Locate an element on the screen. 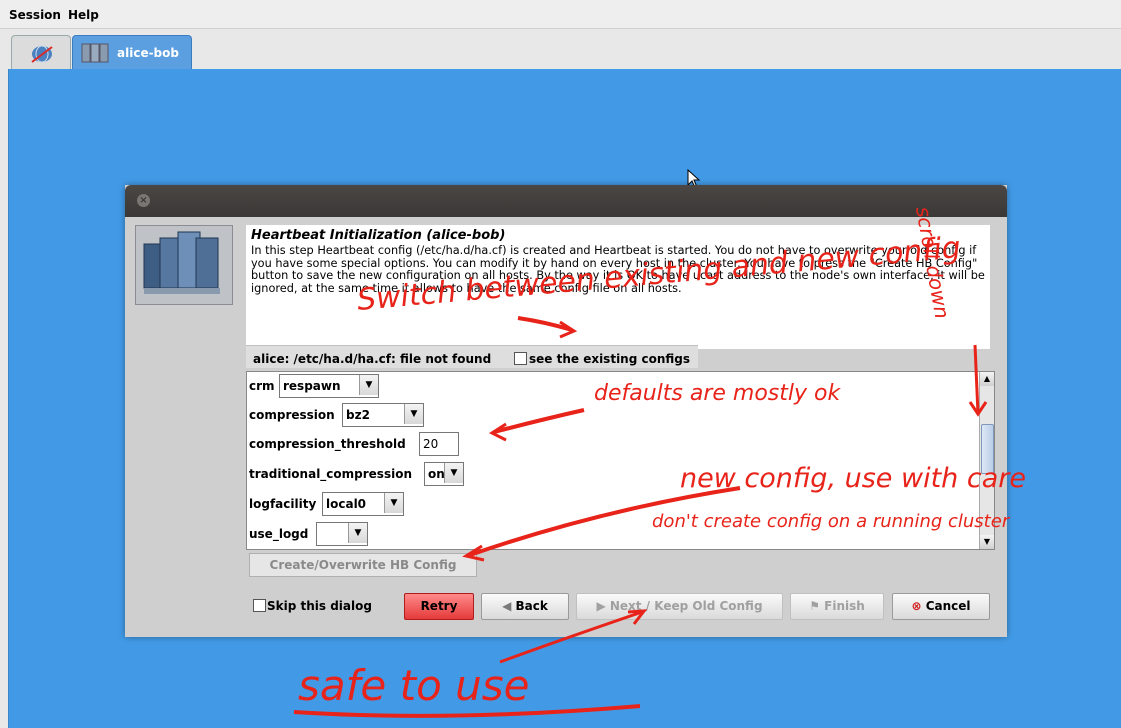  cancel-button: ⊗ Cancel is located at coordinates (941, 606).